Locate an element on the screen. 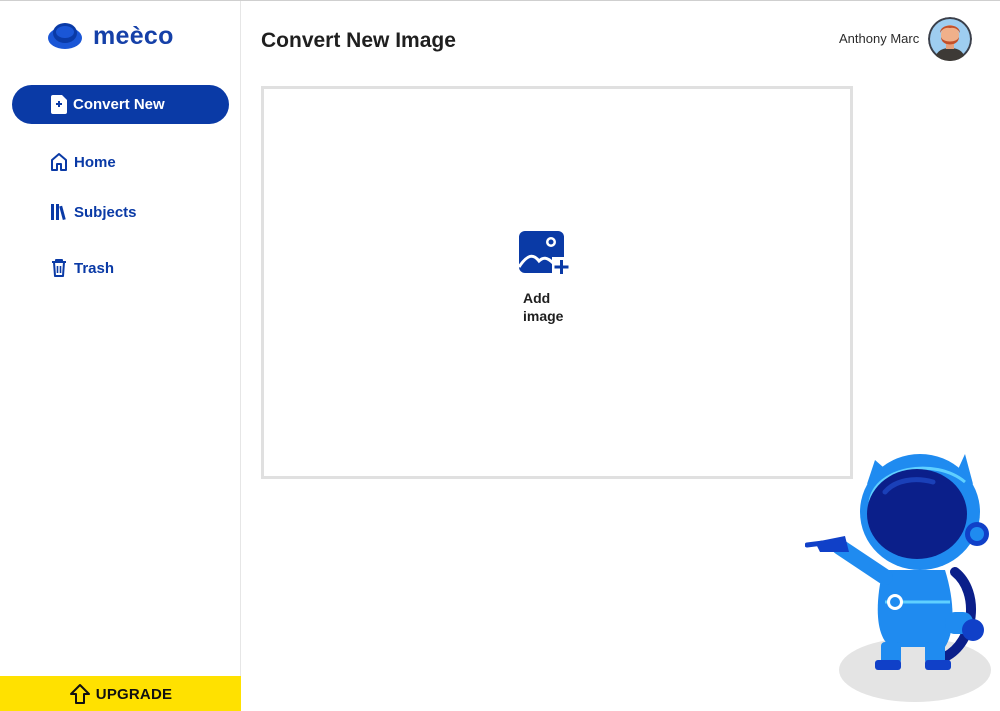 Image resolution: width=1000 pixels, height=711 pixels. trash-icon is located at coordinates (59, 268).